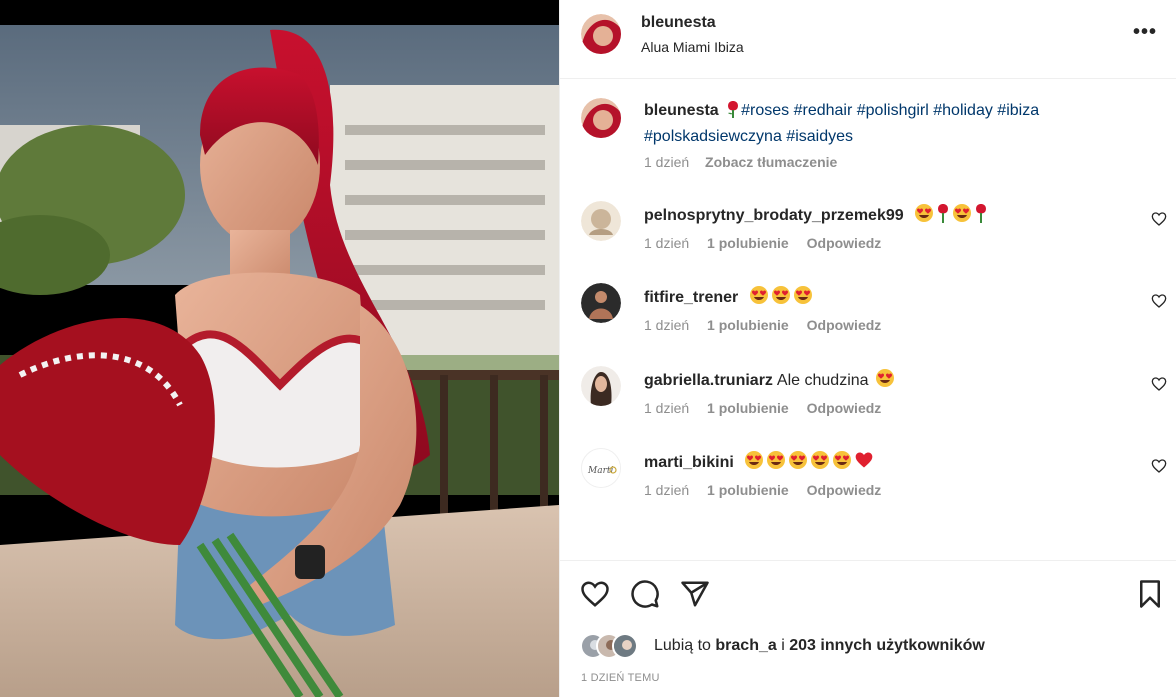 The image size is (1176, 697). What do you see at coordinates (645, 594) in the screenshot?
I see `comment-bubble-icon` at bounding box center [645, 594].